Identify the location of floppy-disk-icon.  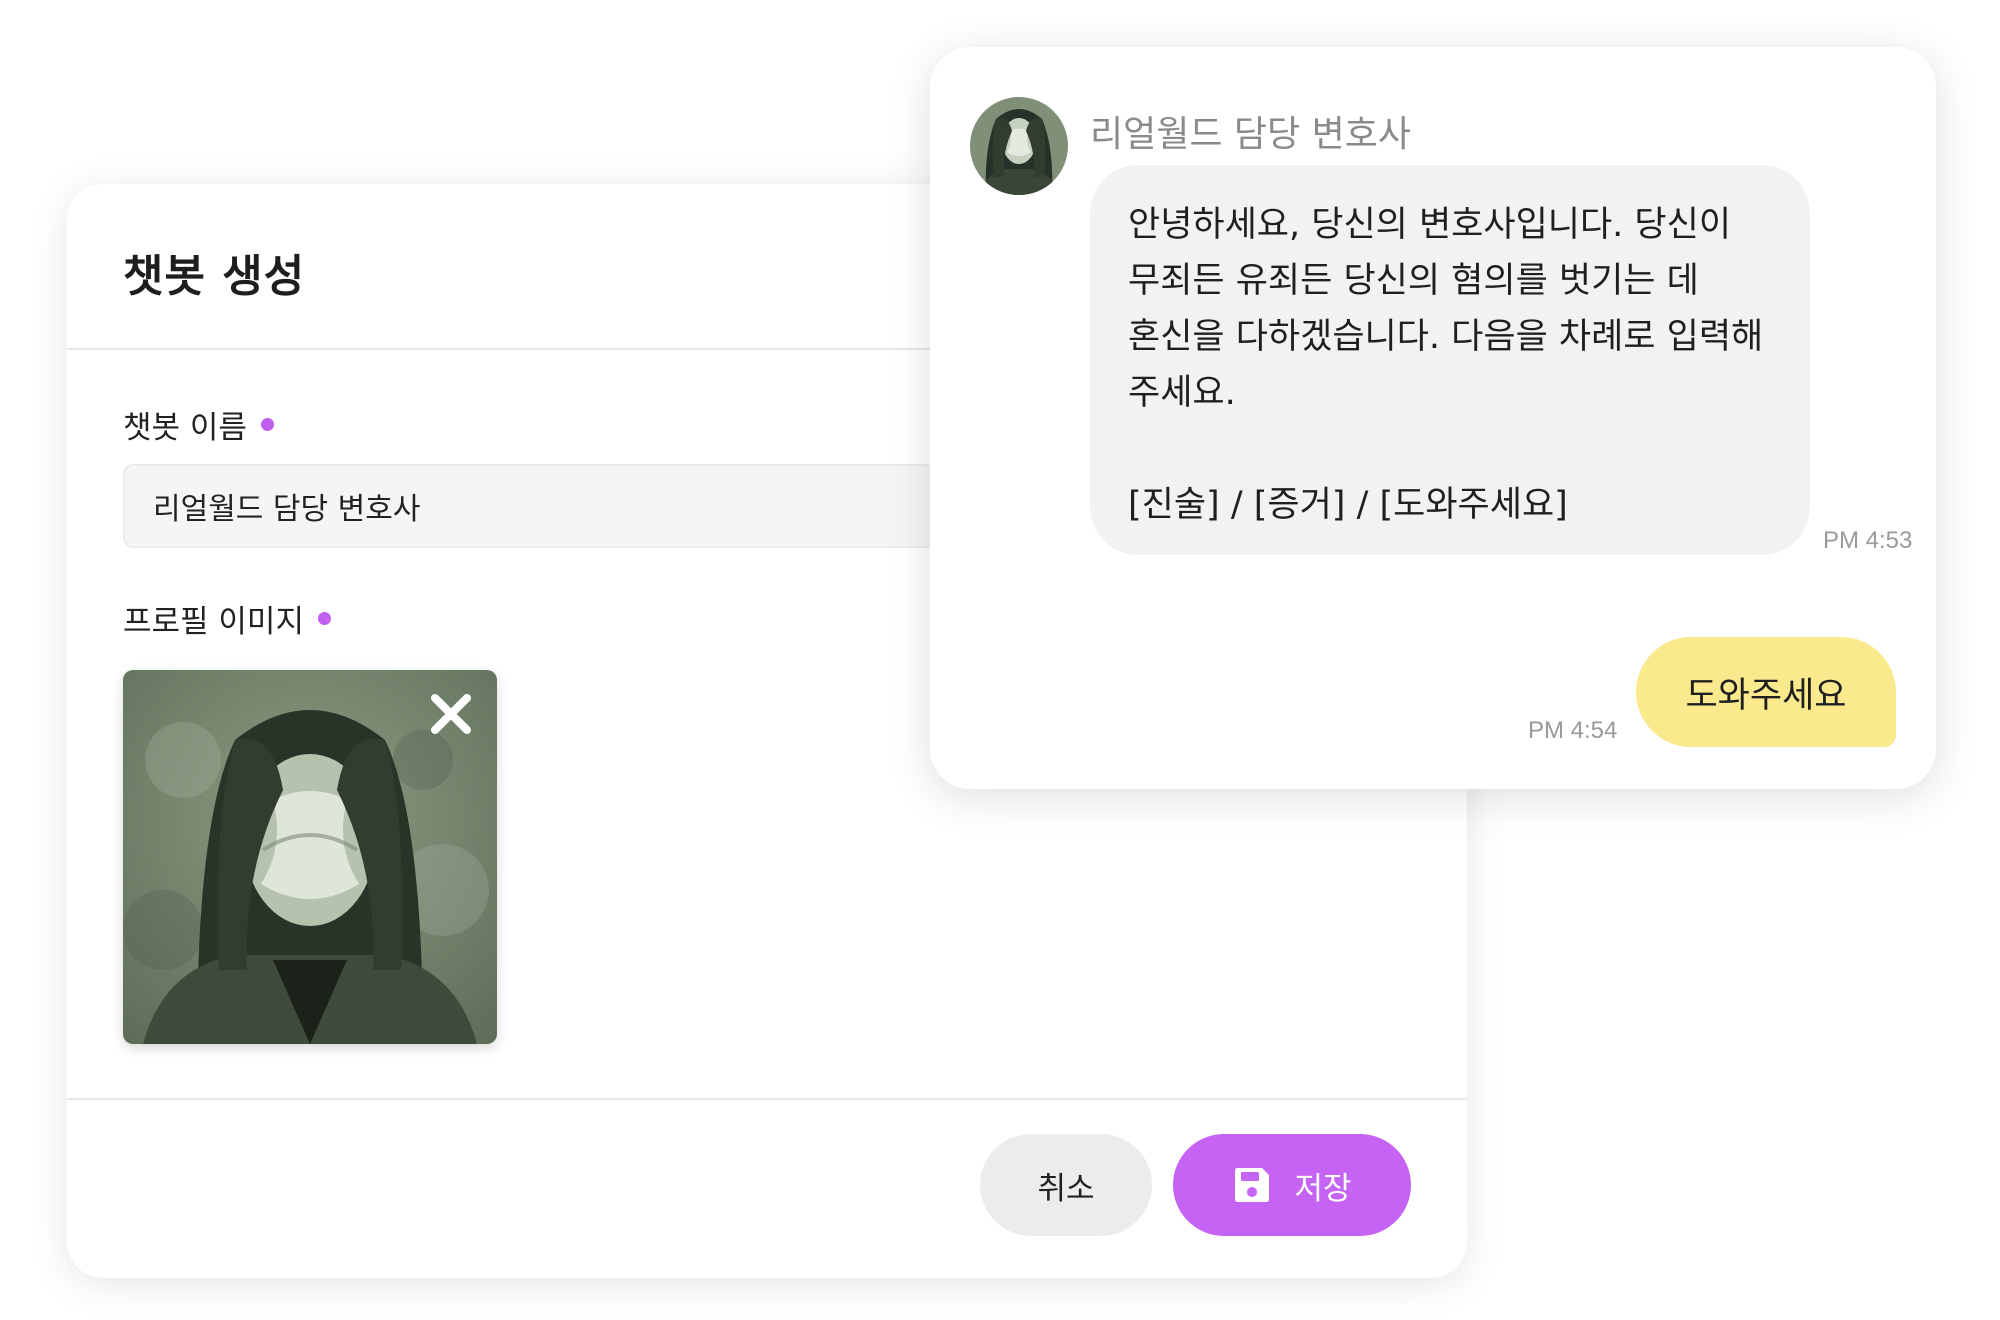
(1252, 1185).